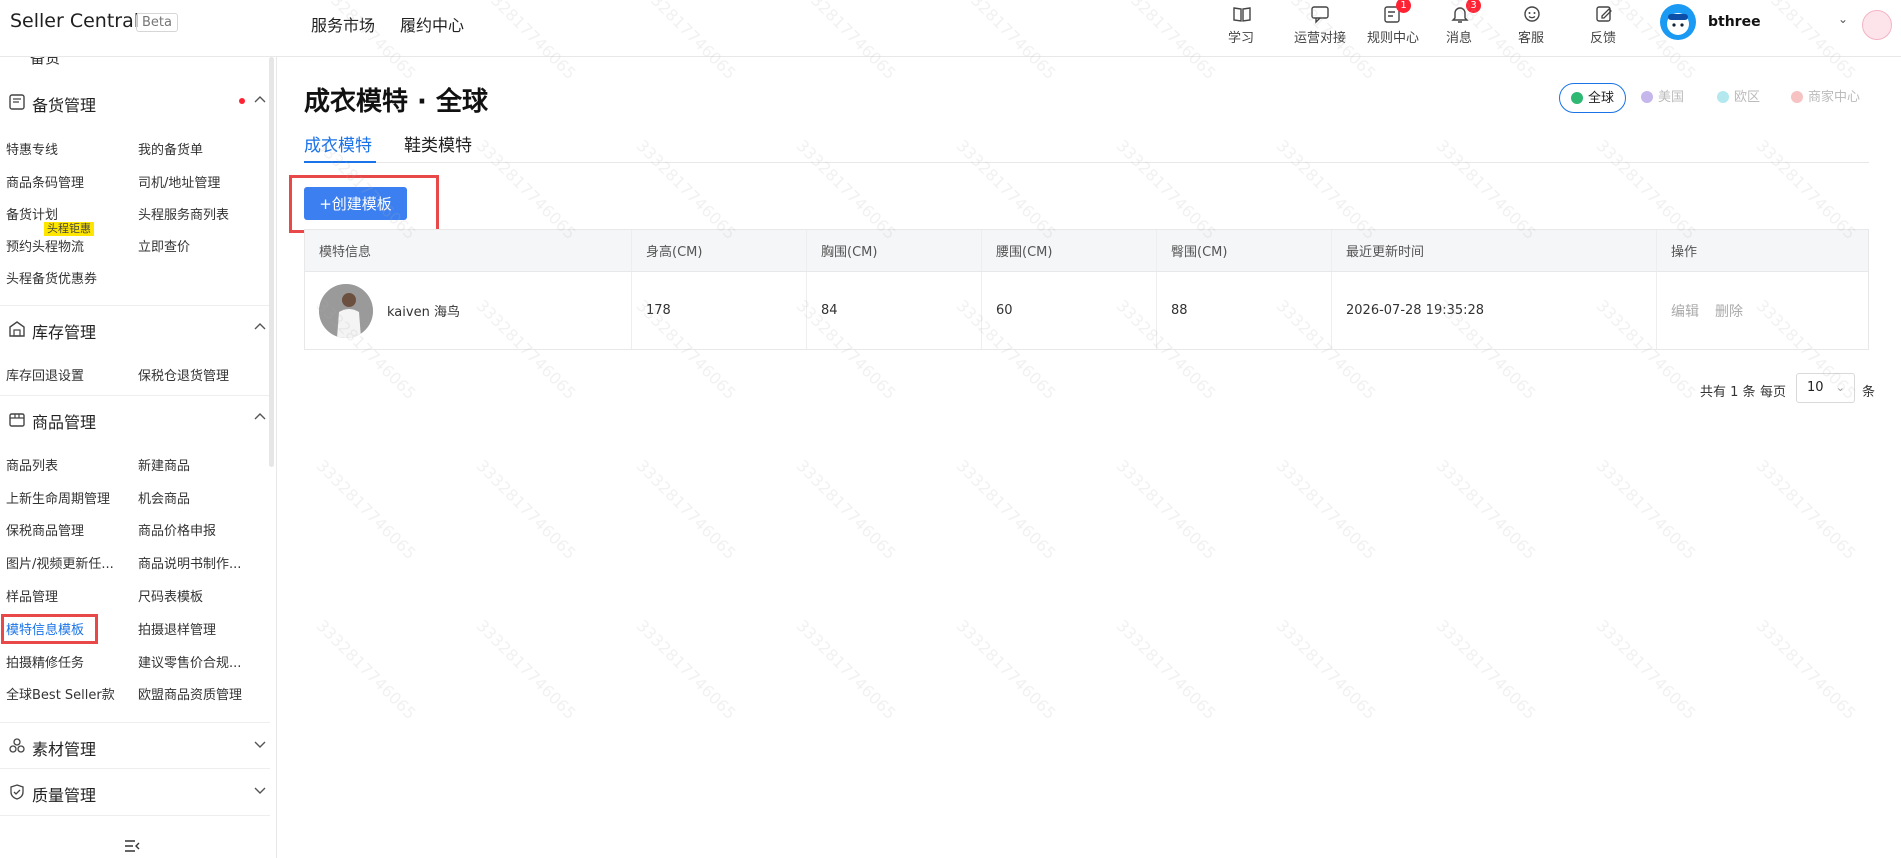 The height and width of the screenshot is (858, 1901). Describe the element at coordinates (1392, 38) in the screenshot. I see `tool-label: 规则中心` at that location.